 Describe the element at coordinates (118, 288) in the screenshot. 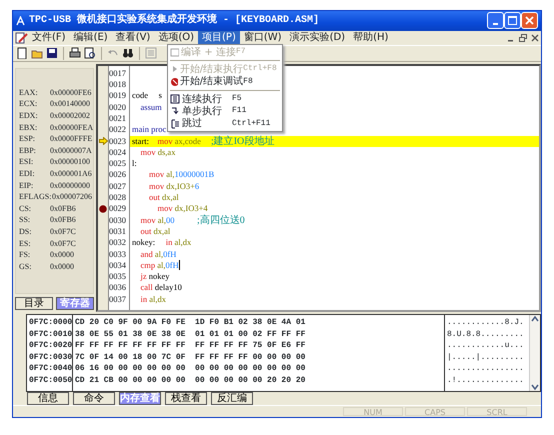

I see `line-number: 0036` at that location.